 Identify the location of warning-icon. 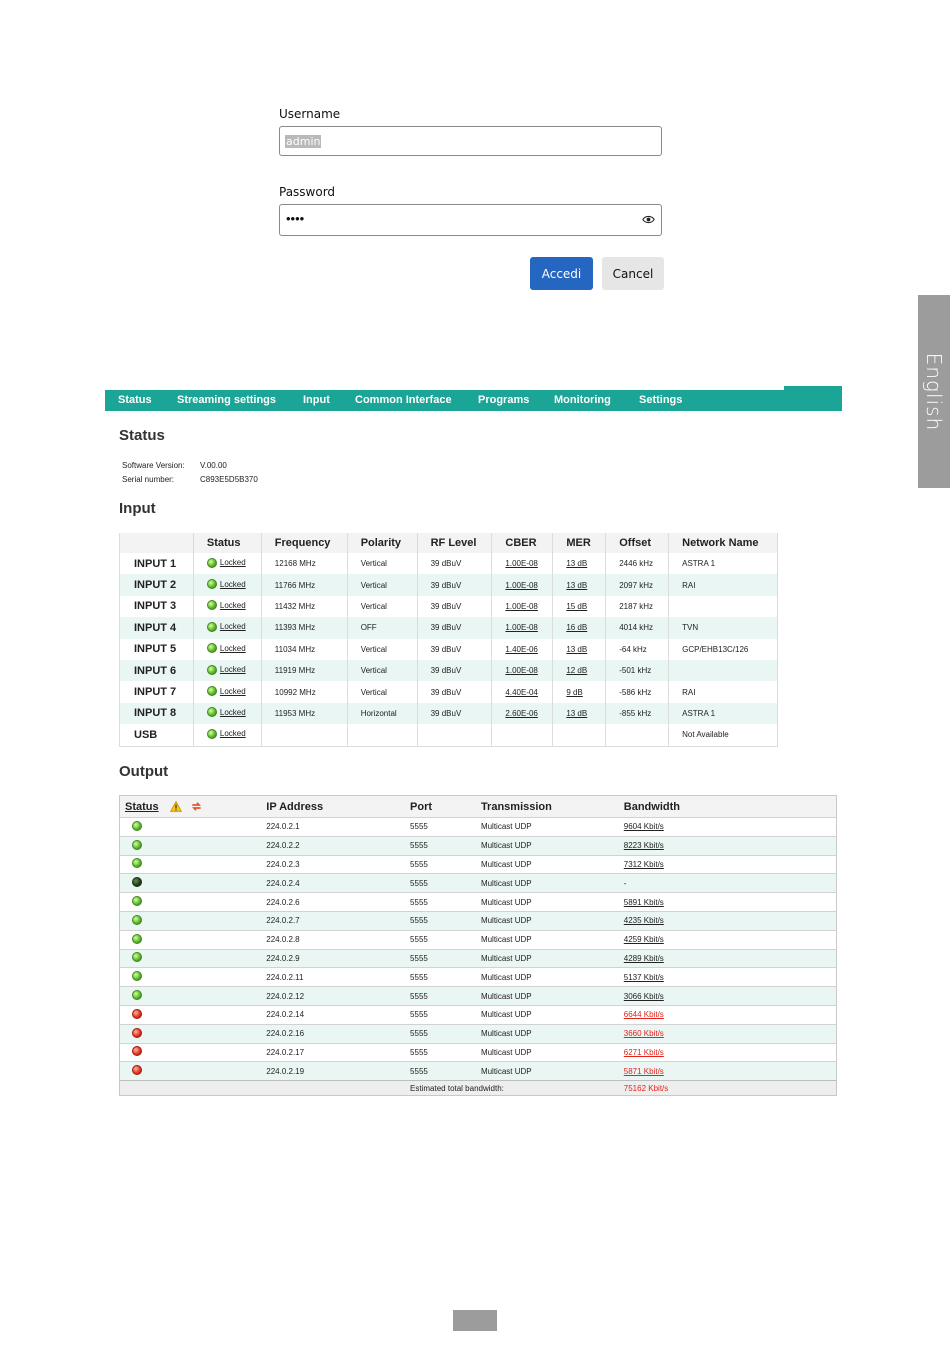
(175, 806).